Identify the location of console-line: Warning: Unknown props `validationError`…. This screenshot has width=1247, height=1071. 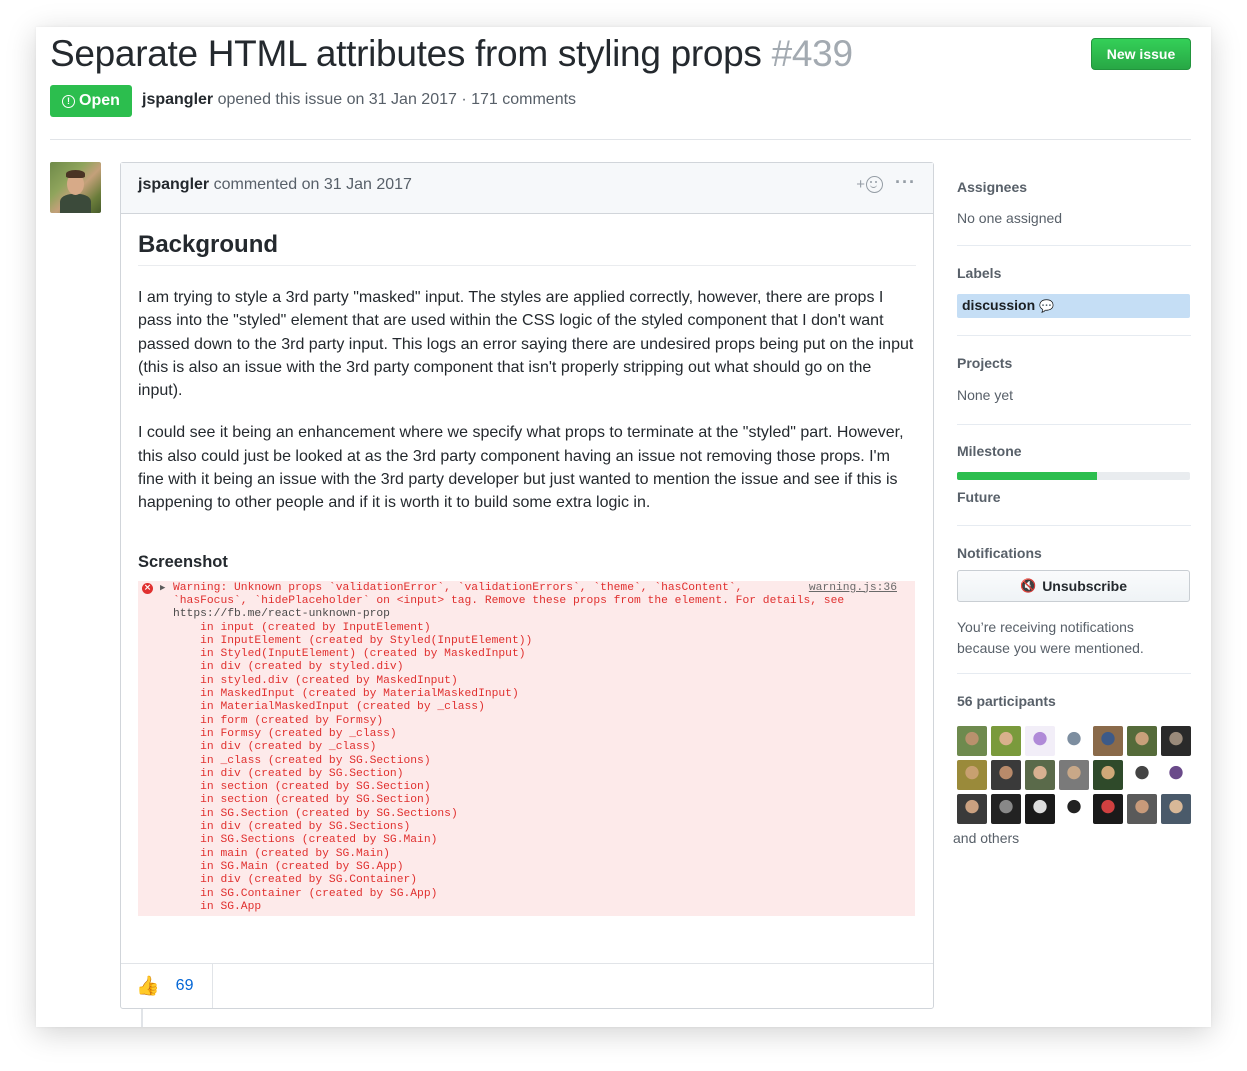
(458, 587).